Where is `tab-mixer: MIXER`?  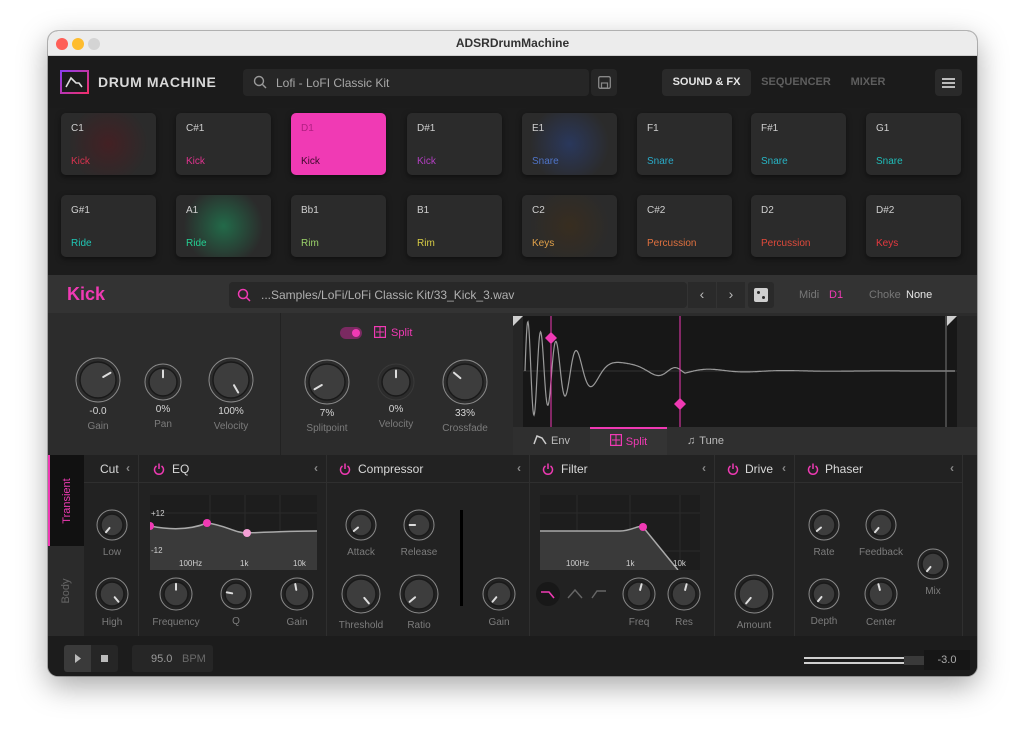 tab-mixer: MIXER is located at coordinates (868, 82).